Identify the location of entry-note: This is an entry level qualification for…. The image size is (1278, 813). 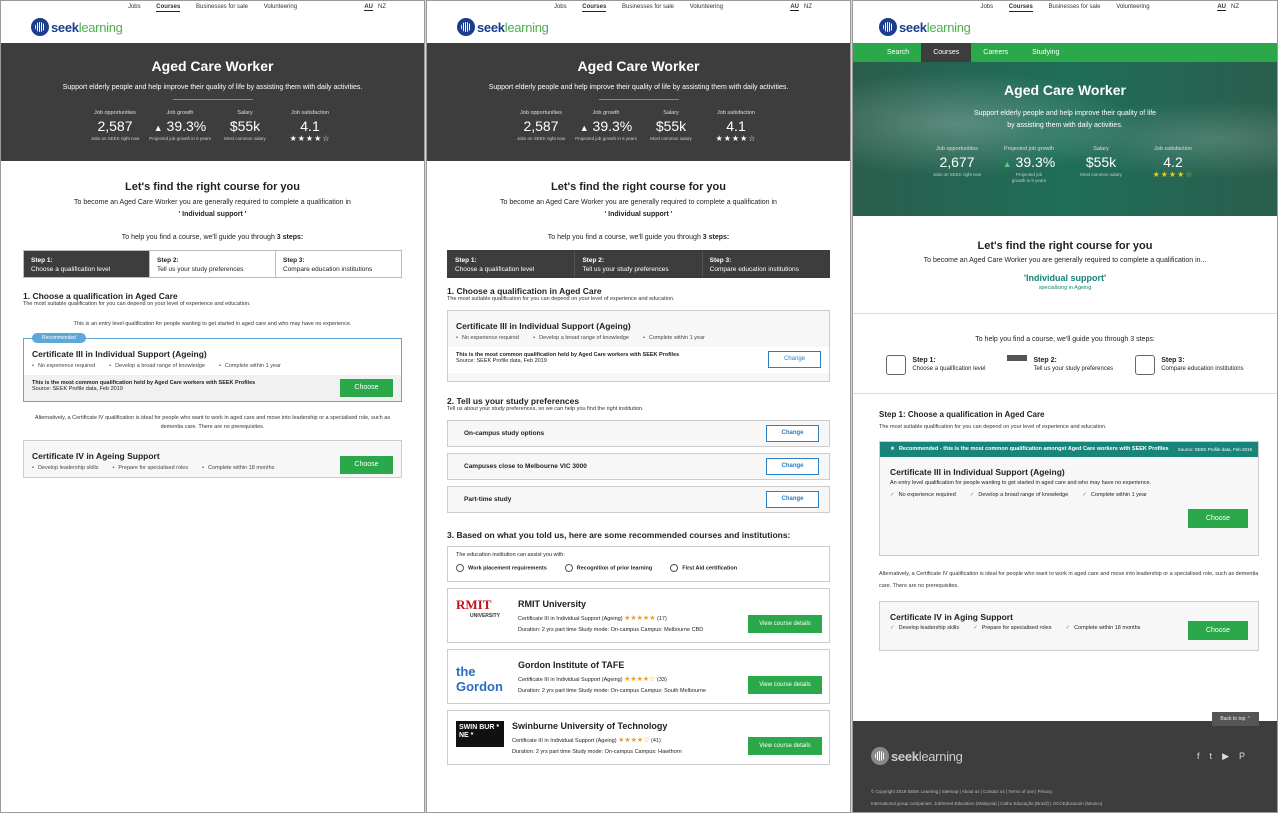
(212, 324).